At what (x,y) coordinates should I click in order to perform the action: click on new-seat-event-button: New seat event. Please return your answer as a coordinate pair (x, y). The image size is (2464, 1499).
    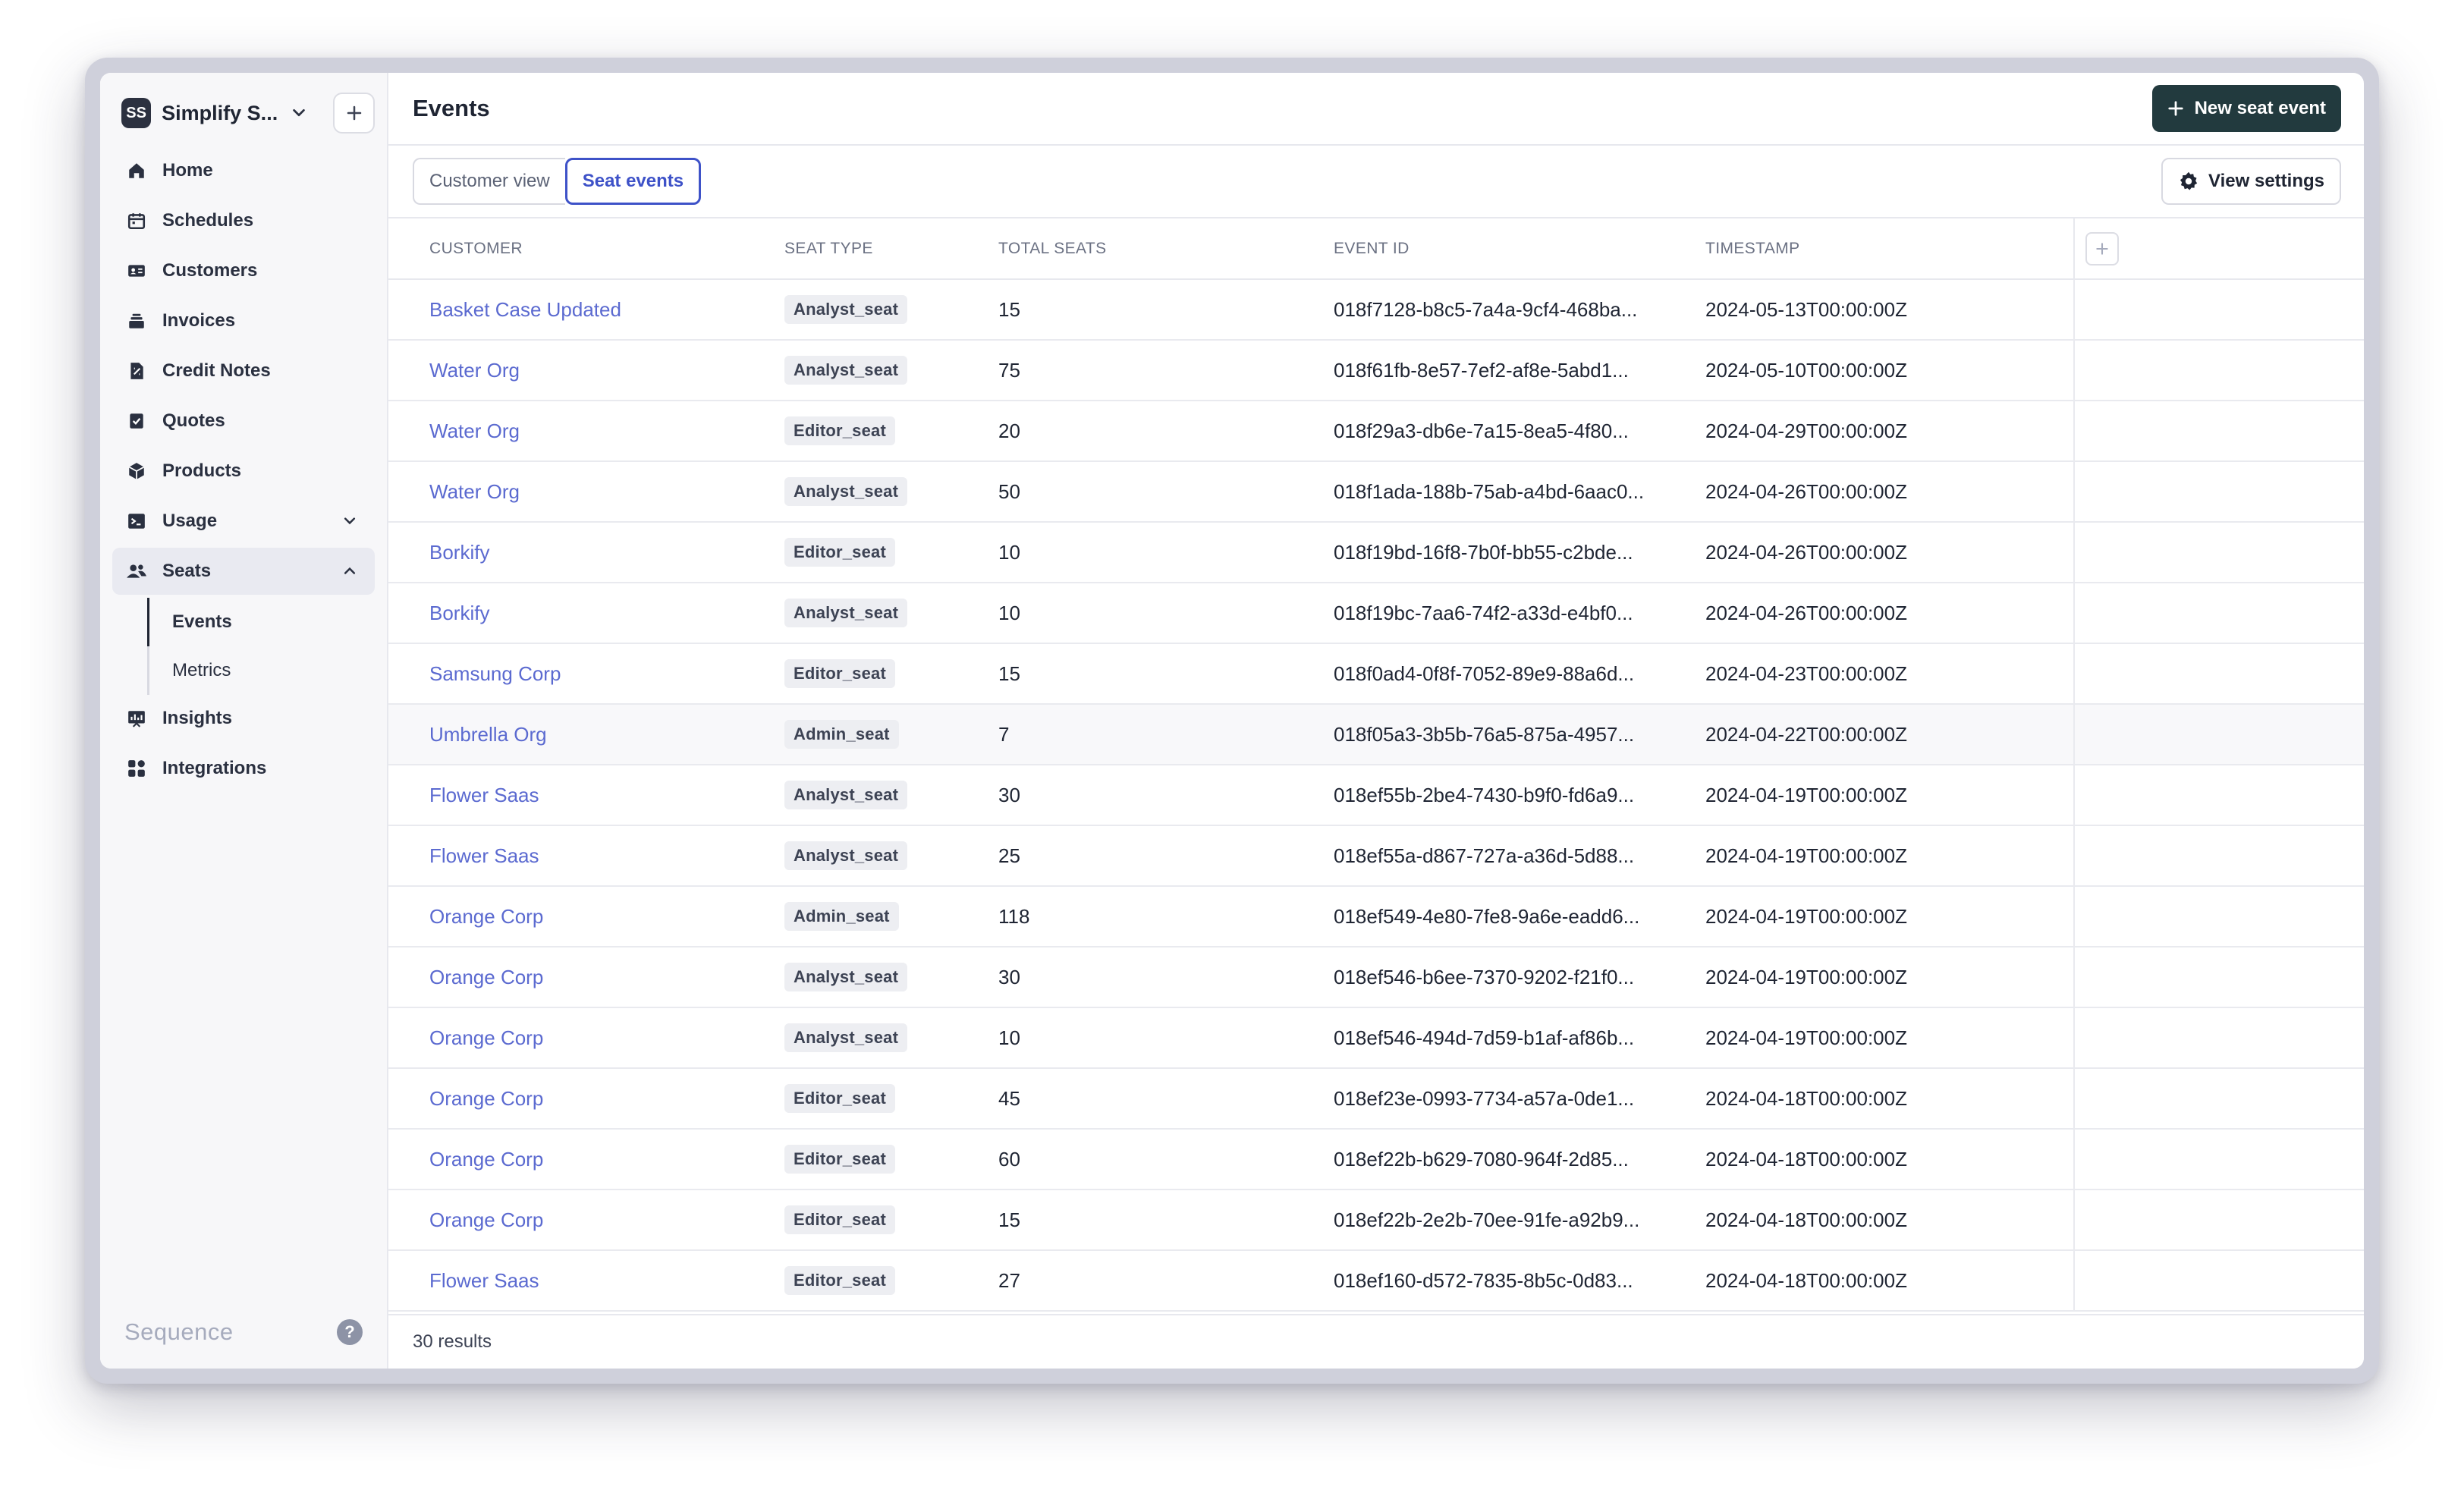
    Looking at the image, I should click on (2246, 108).